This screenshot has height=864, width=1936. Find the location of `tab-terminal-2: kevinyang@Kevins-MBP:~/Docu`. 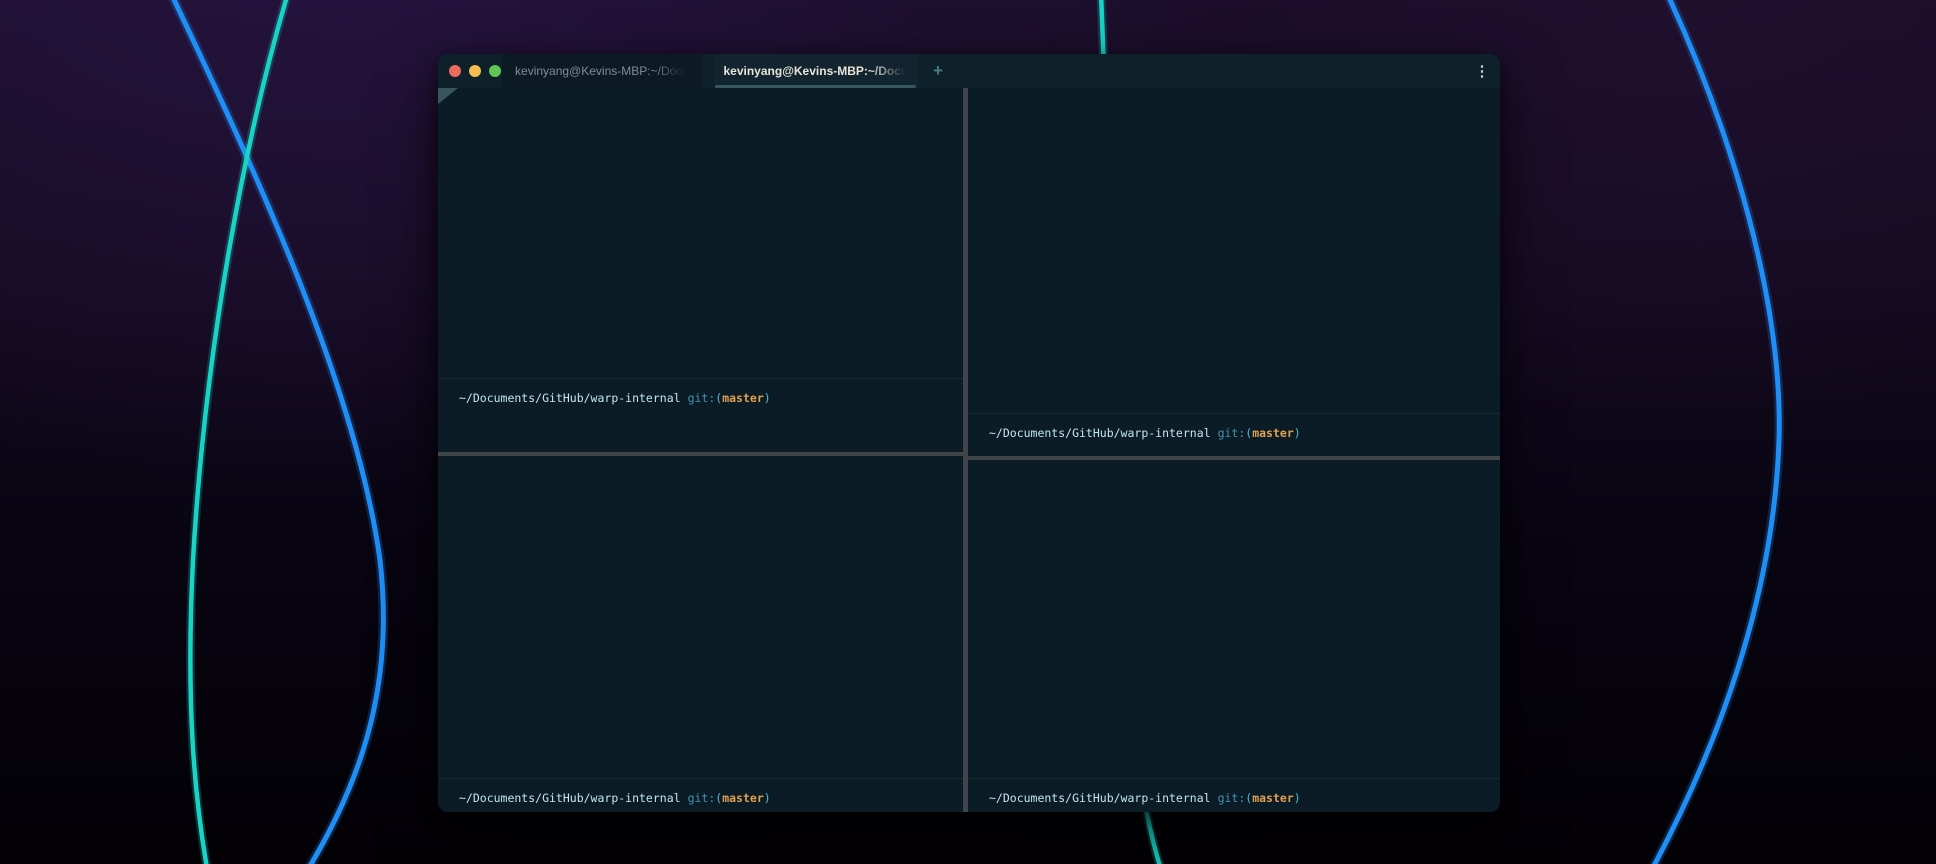

tab-terminal-2: kevinyang@Kevins-MBP:~/Docu is located at coordinates (815, 71).